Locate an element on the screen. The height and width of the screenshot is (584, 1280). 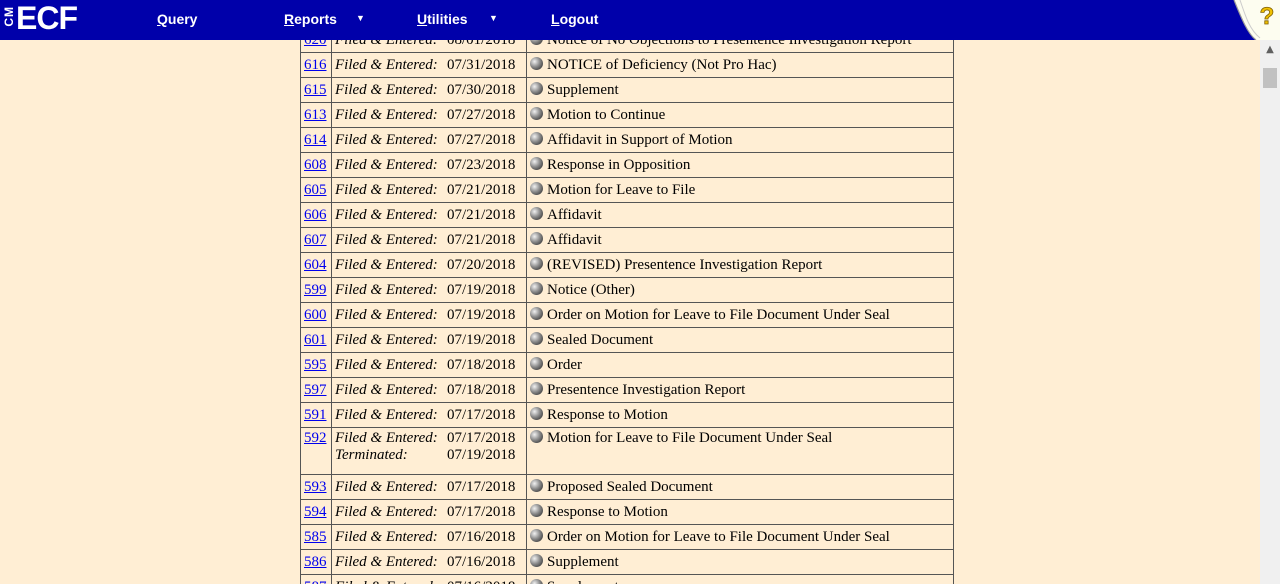
docket-number-link: 613 is located at coordinates (315, 115).